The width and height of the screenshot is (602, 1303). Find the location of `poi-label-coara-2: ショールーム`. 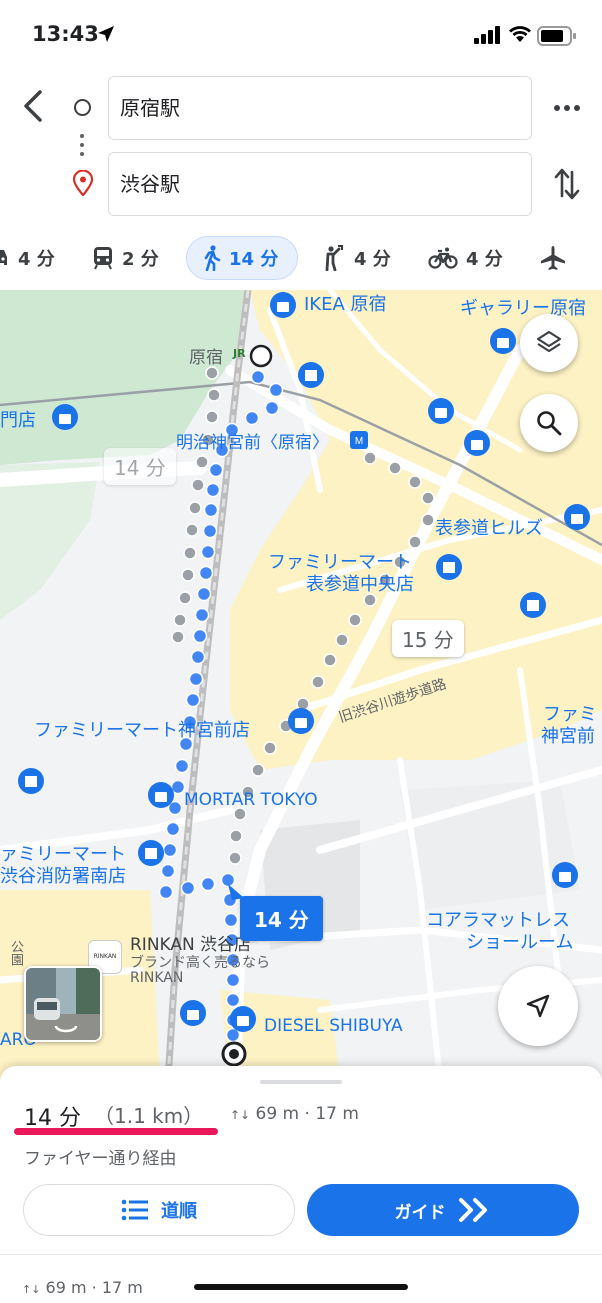

poi-label-coara-2: ショールーム is located at coordinates (519, 941).